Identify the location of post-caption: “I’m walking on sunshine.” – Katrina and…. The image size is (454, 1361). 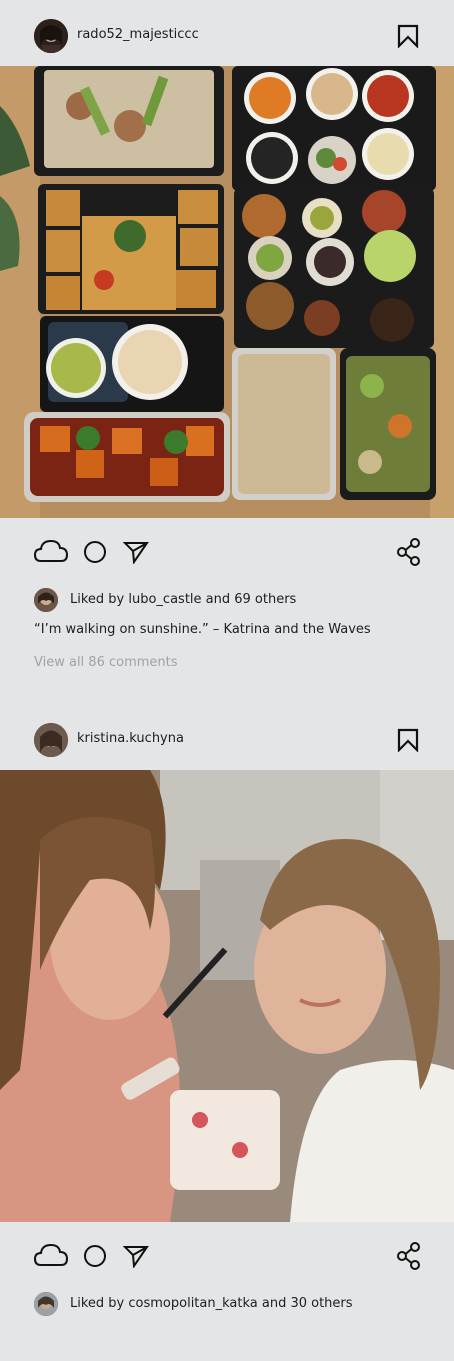
(202, 629).